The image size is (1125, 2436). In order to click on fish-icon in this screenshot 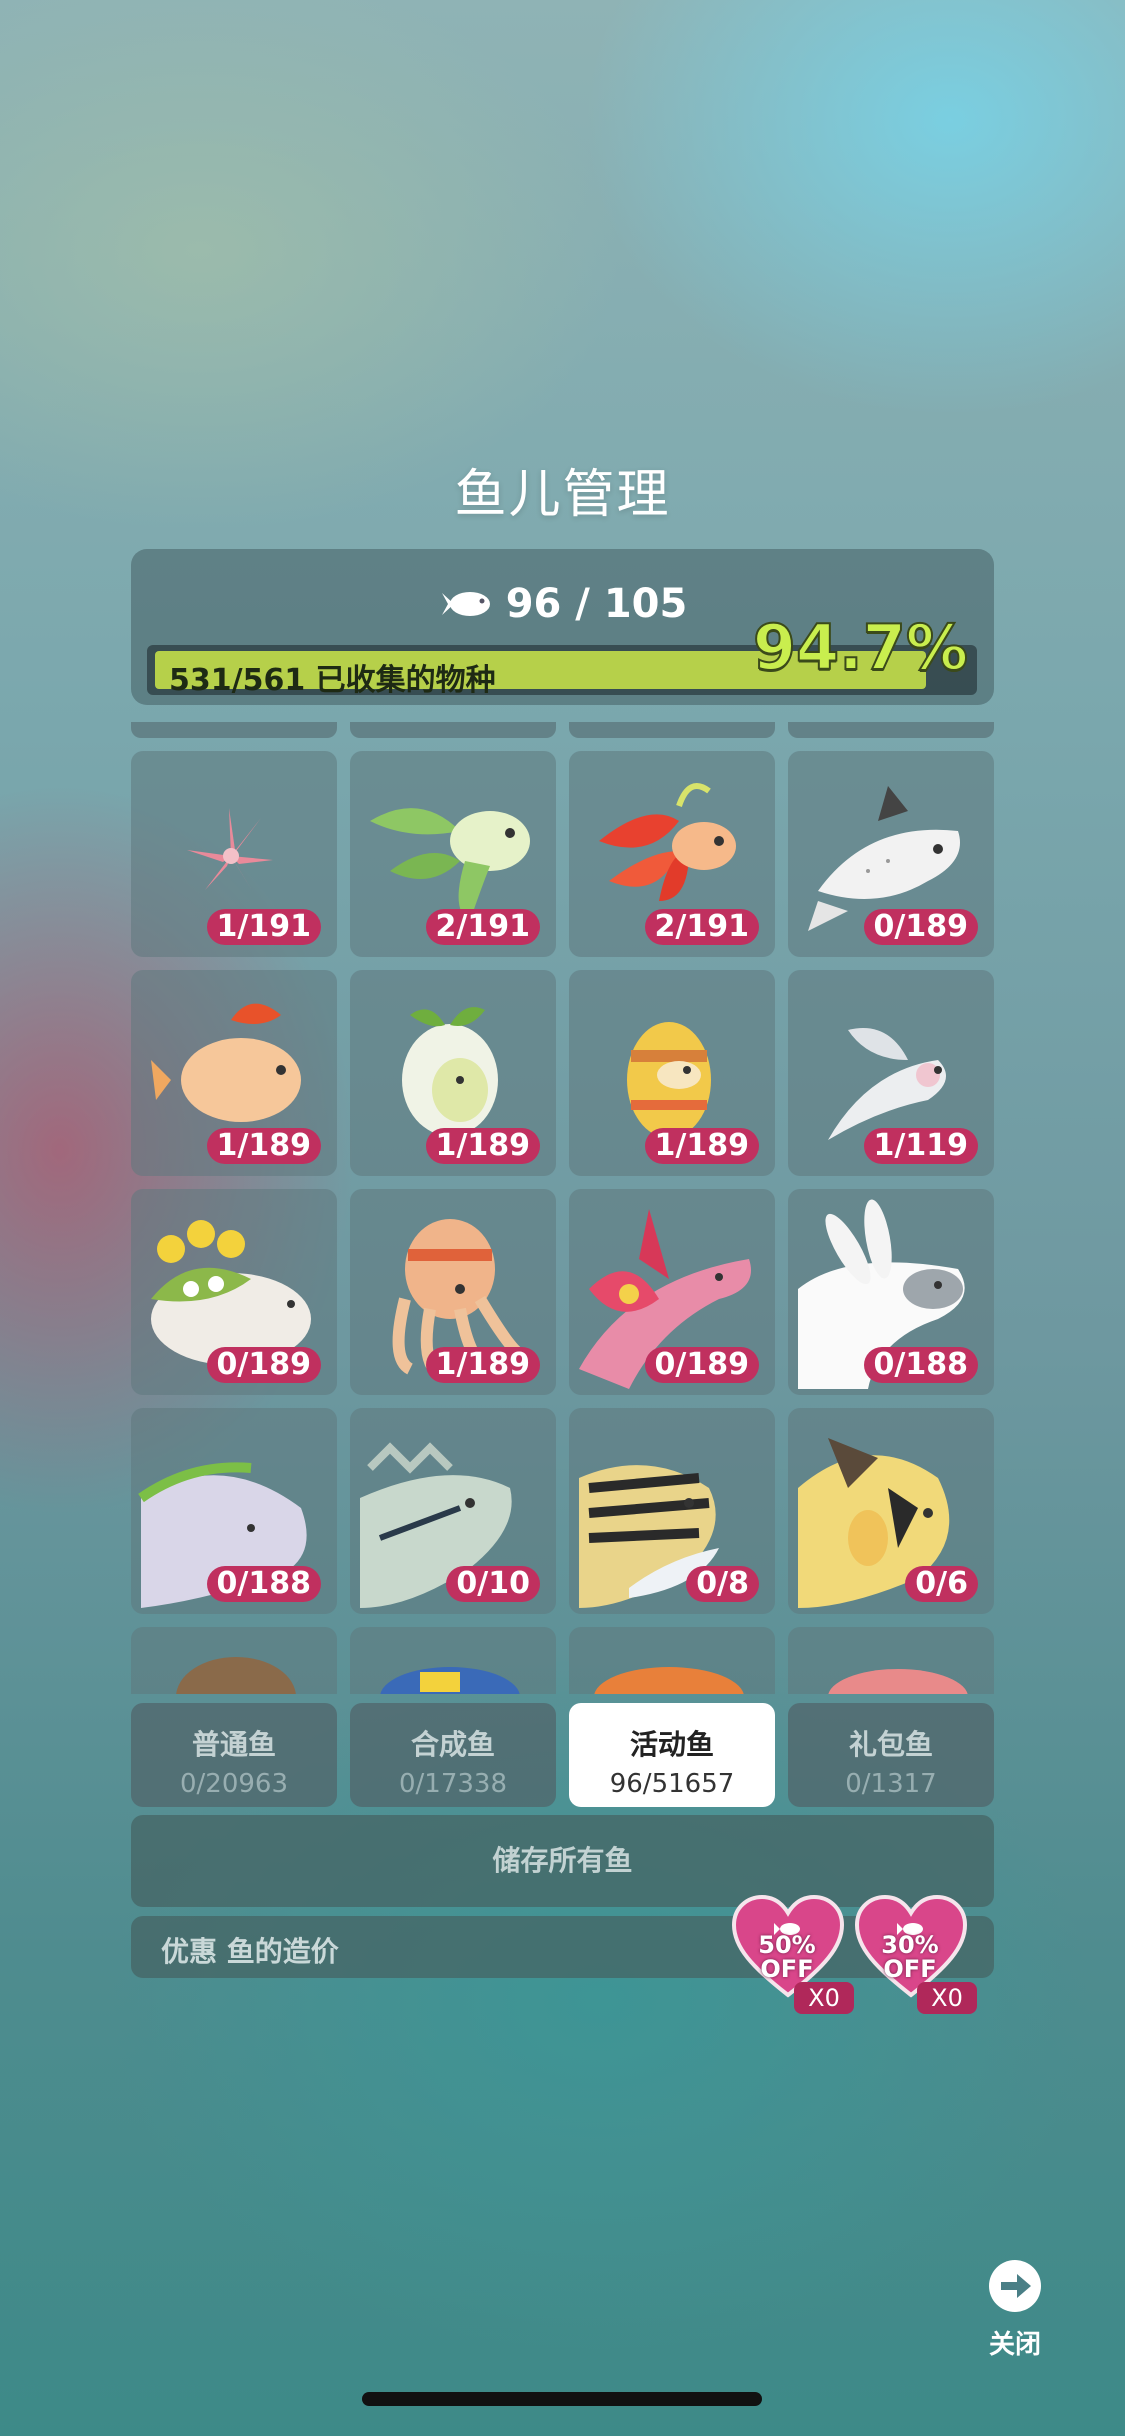, I will do `click(466, 604)`.